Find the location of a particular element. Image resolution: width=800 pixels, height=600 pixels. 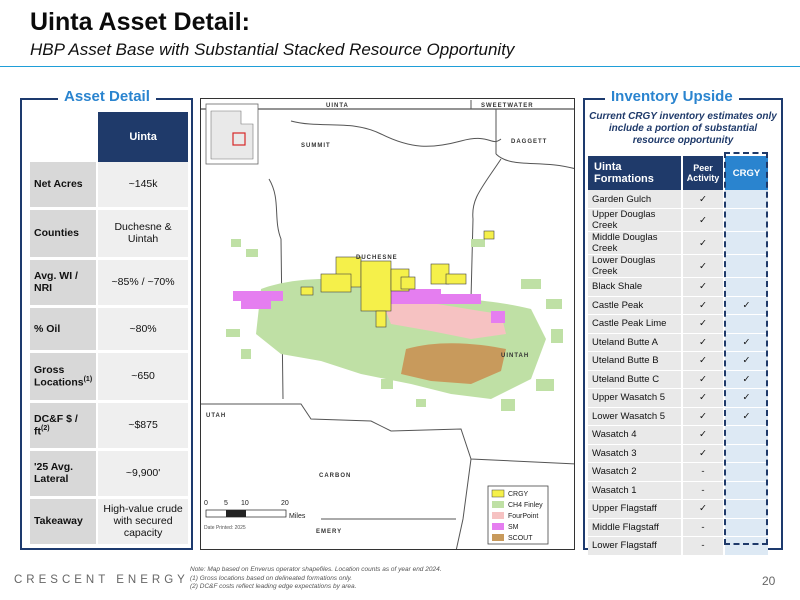

row-value: ~650 is located at coordinates (142, 377).